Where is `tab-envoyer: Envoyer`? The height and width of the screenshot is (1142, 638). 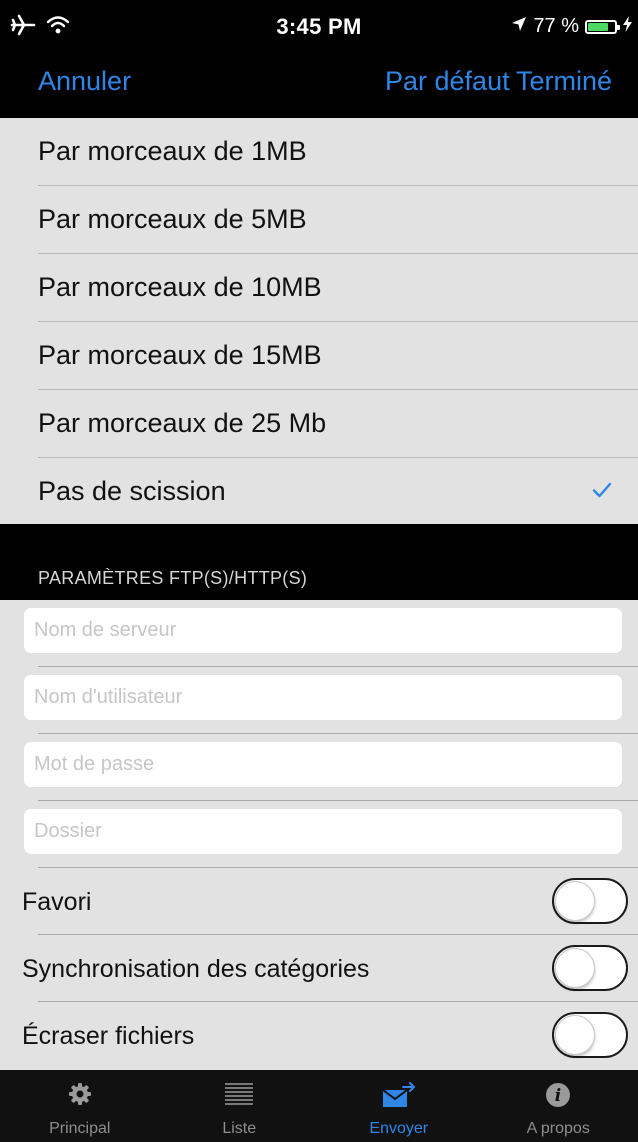 tab-envoyer: Envoyer is located at coordinates (399, 1106).